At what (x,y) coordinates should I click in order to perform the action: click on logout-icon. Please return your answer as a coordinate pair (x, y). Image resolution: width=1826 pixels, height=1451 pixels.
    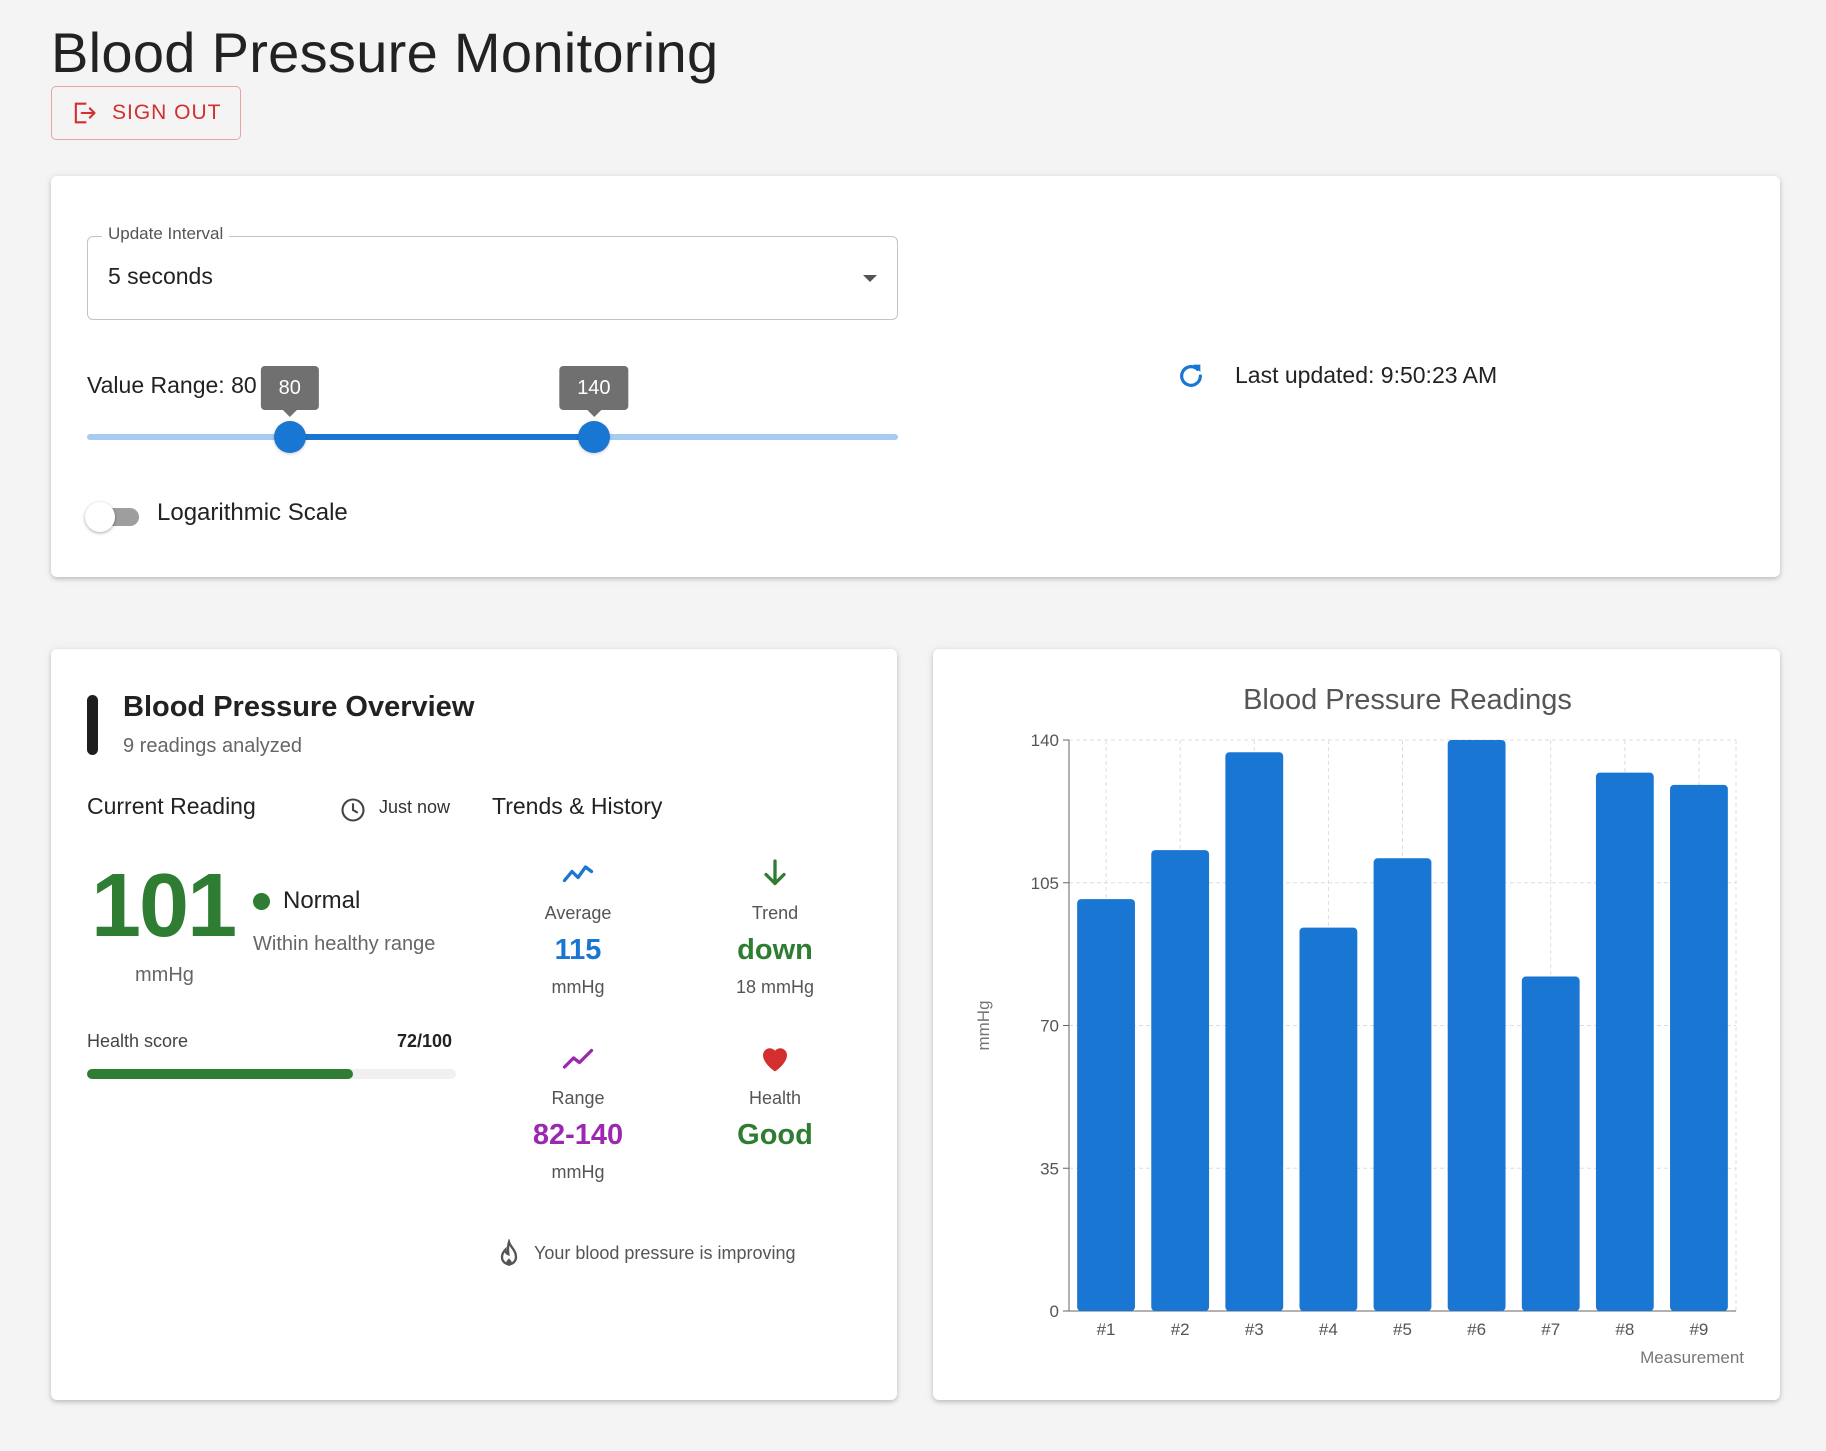
    Looking at the image, I should click on (85, 113).